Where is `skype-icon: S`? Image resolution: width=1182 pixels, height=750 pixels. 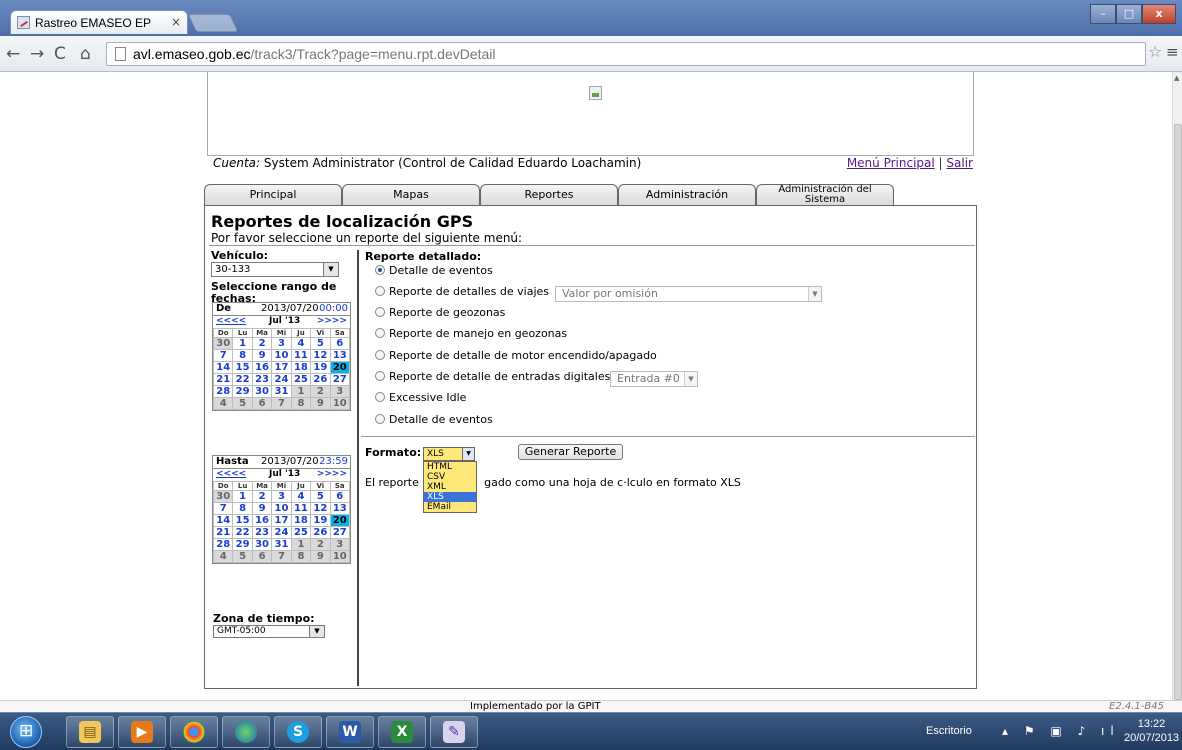 skype-icon: S is located at coordinates (298, 732).